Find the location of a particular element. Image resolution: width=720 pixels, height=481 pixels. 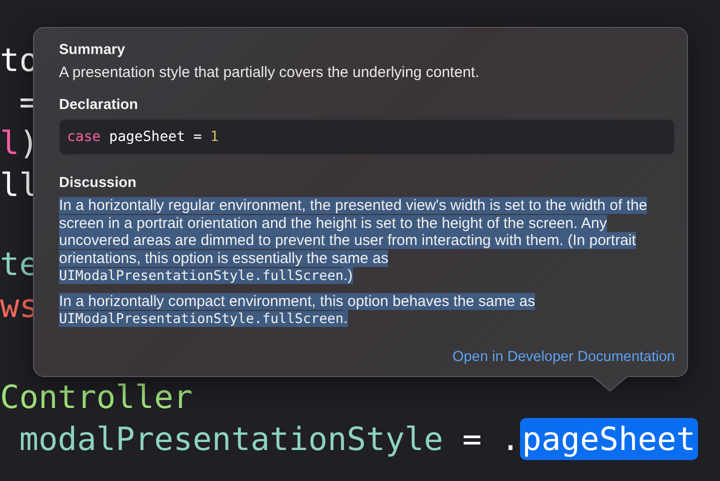

code-text: l is located at coordinates (10, 143).